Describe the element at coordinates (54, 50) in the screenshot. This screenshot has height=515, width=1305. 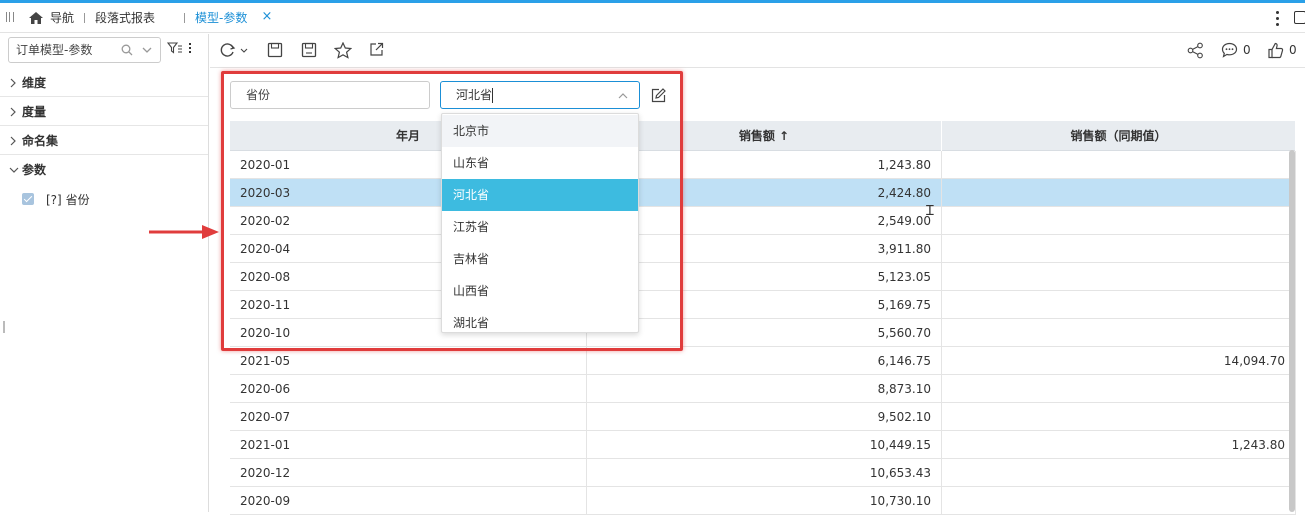
I see `model-select-value: 订单模型-参数` at that location.